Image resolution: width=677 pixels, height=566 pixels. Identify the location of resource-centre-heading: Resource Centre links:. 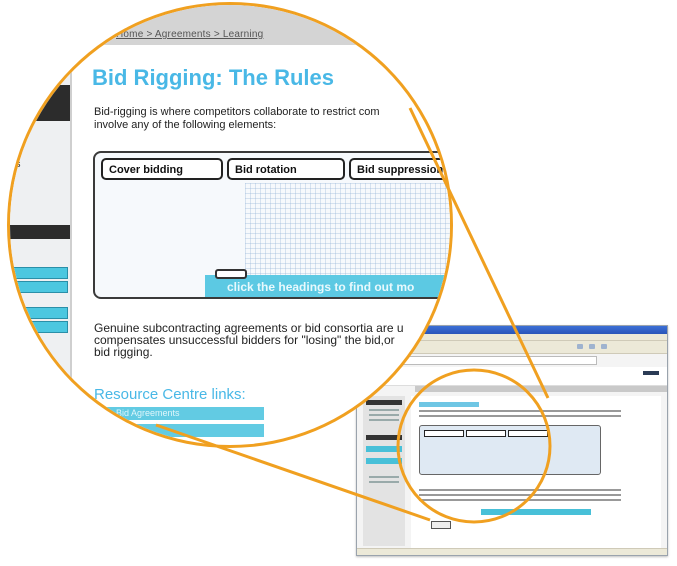
(170, 394).